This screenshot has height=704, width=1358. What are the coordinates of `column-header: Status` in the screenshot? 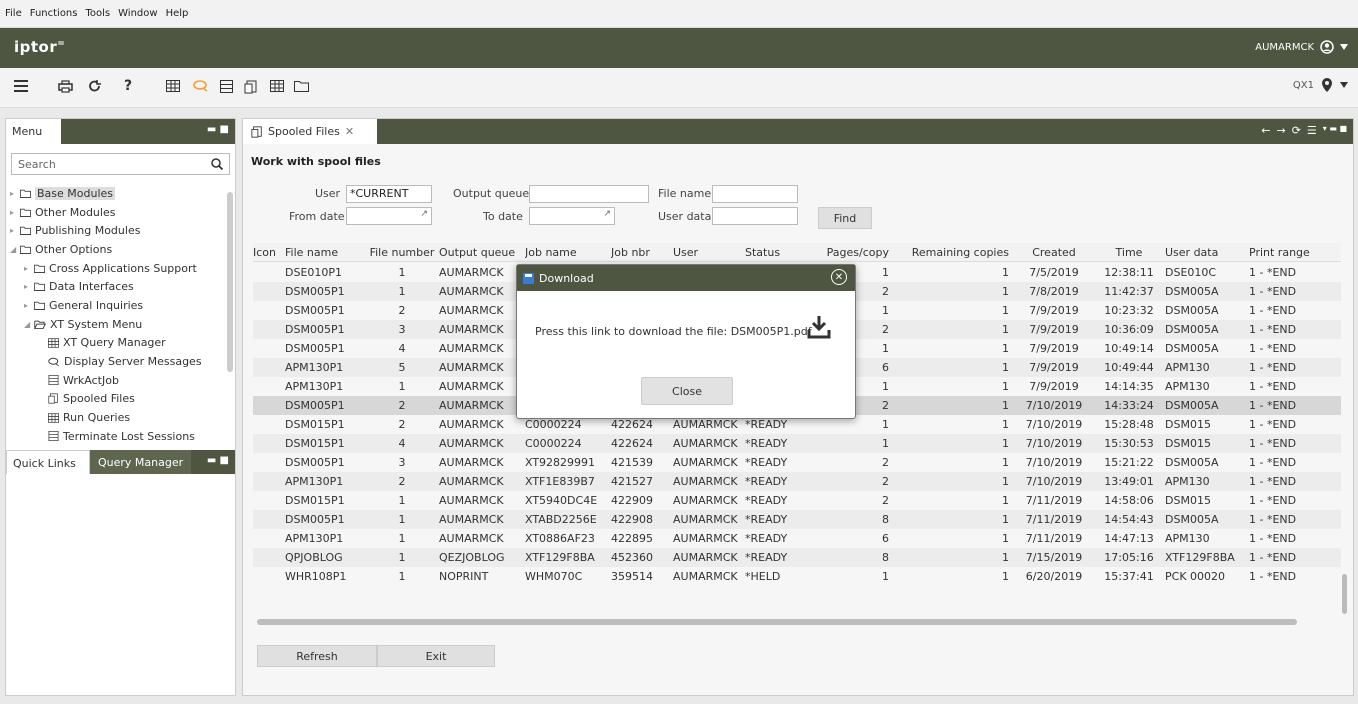 It's located at (773, 252).